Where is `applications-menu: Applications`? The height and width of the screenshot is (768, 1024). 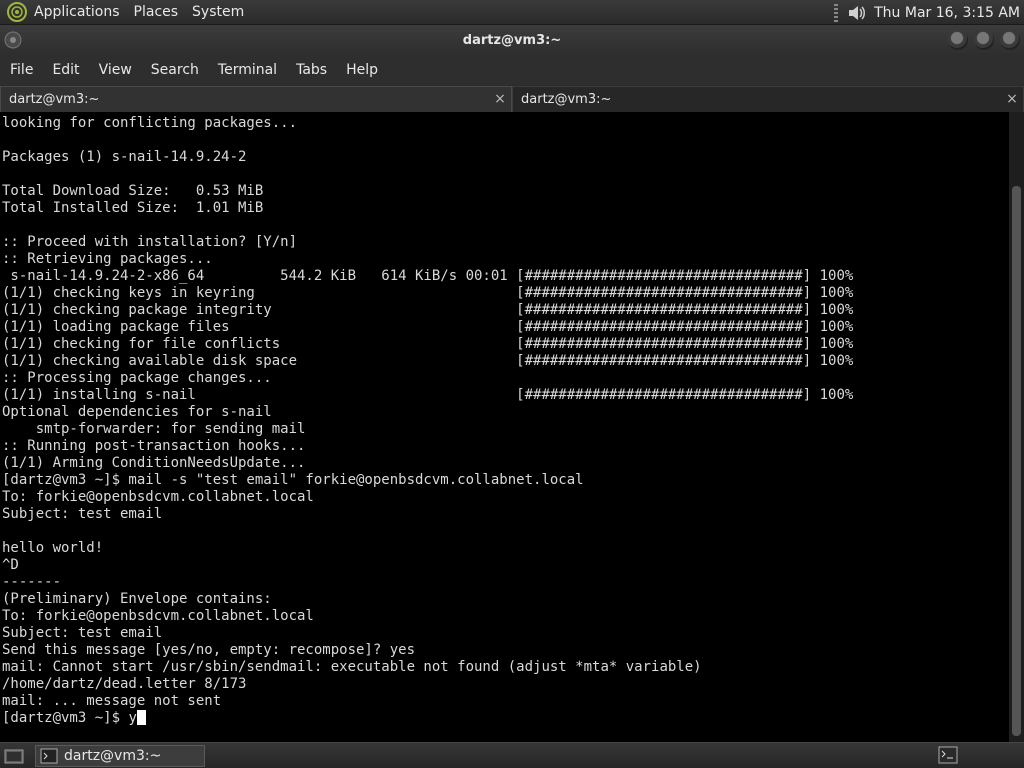
applications-menu: Applications is located at coordinates (77, 12).